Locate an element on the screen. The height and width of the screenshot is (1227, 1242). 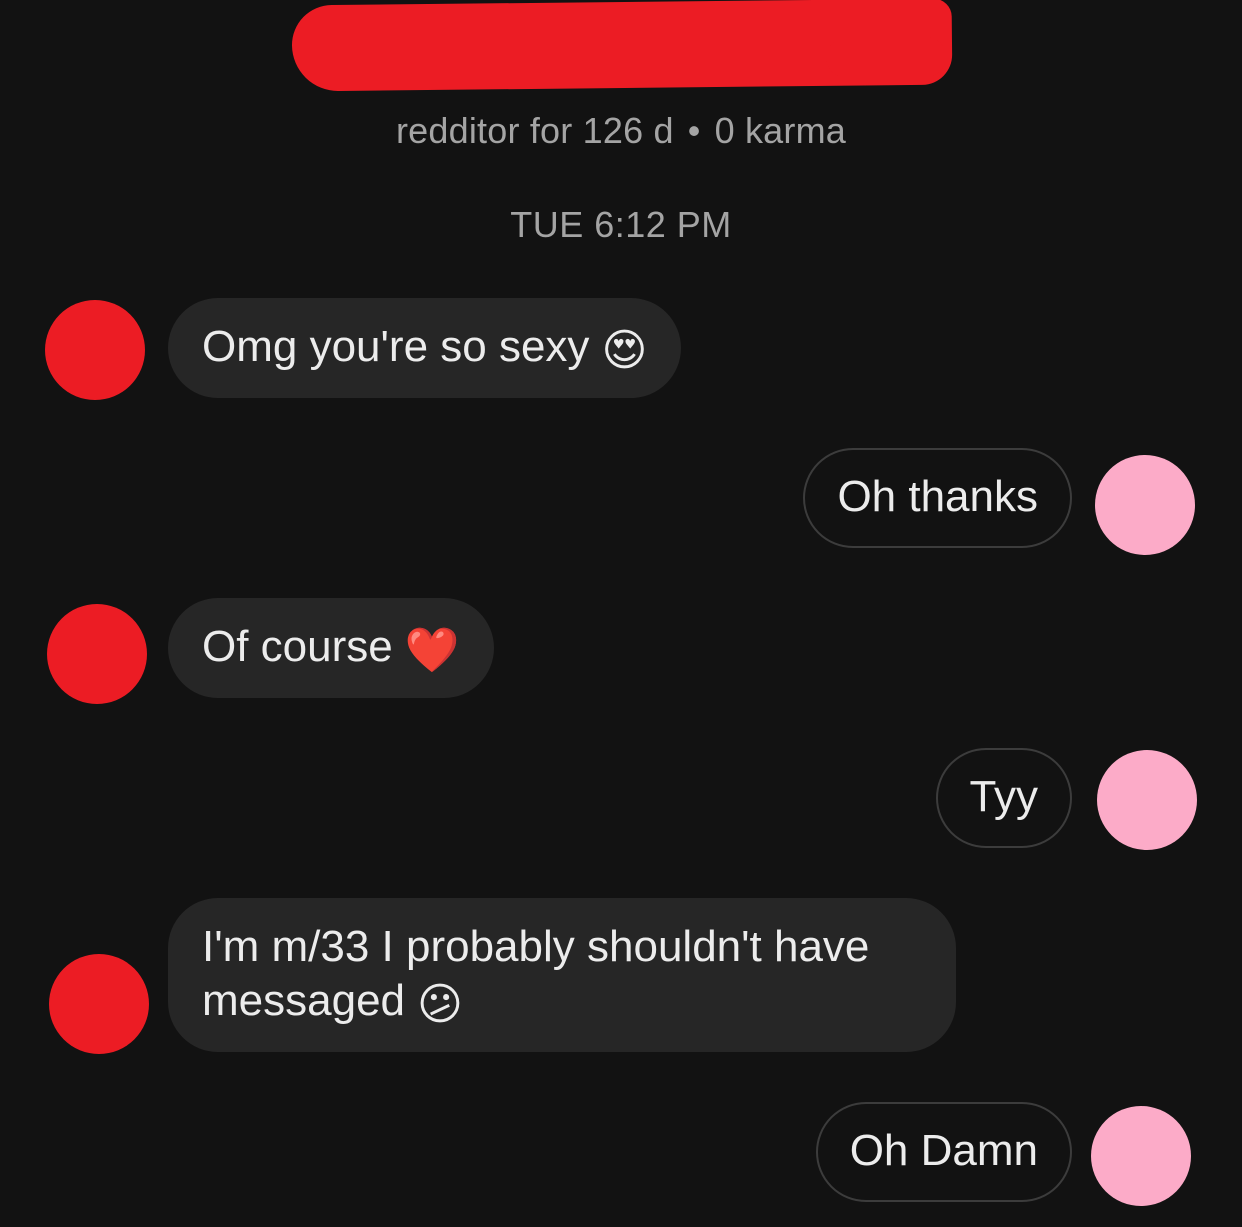
message-timestamp: TUE 6:12 PM is located at coordinates (621, 224).